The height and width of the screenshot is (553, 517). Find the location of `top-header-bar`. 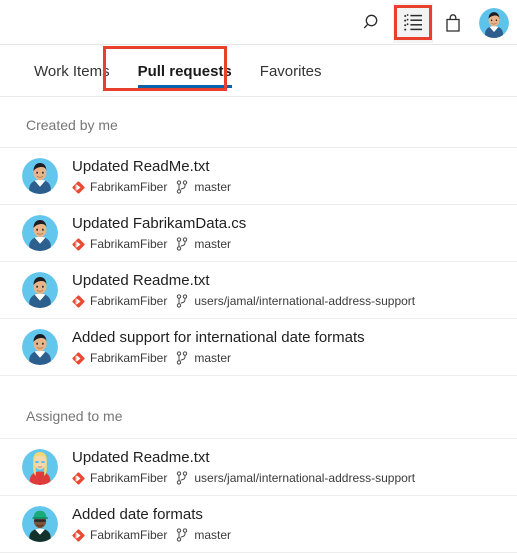

top-header-bar is located at coordinates (258, 22).